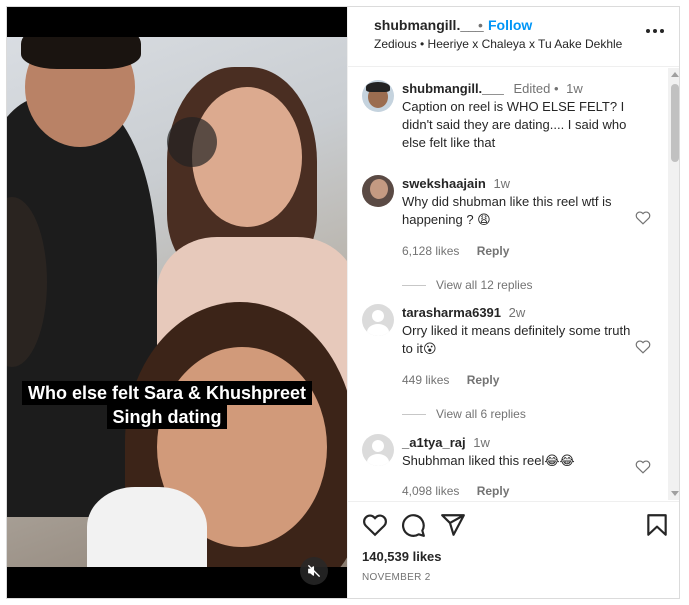 Image resolution: width=689 pixels, height=605 pixels. I want to click on muted-speaker-icon, so click(314, 571).